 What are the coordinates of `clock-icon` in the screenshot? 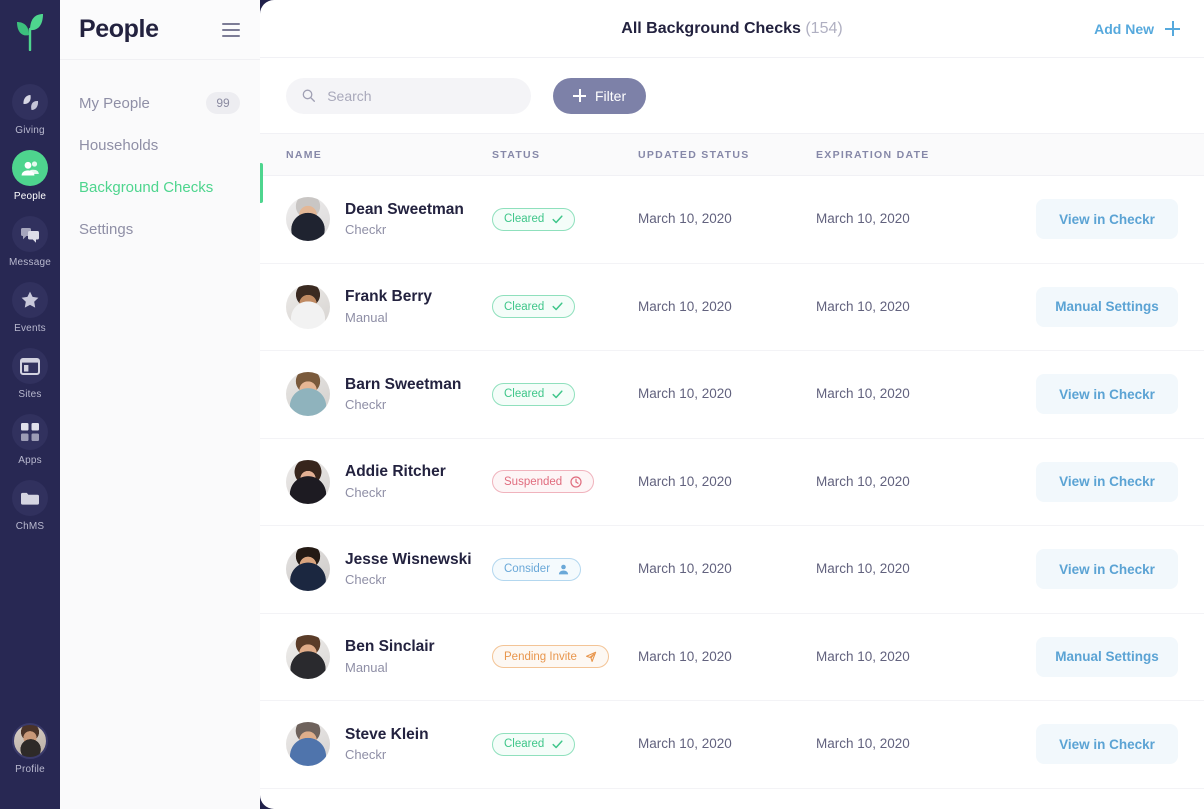 It's located at (576, 482).